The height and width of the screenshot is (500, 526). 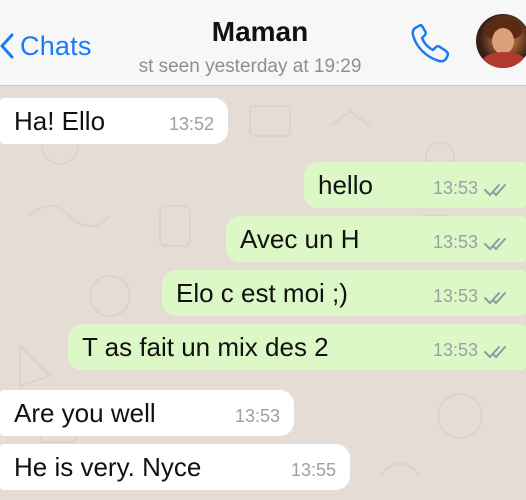 What do you see at coordinates (300, 238) in the screenshot?
I see `message-text: Avec un H` at bounding box center [300, 238].